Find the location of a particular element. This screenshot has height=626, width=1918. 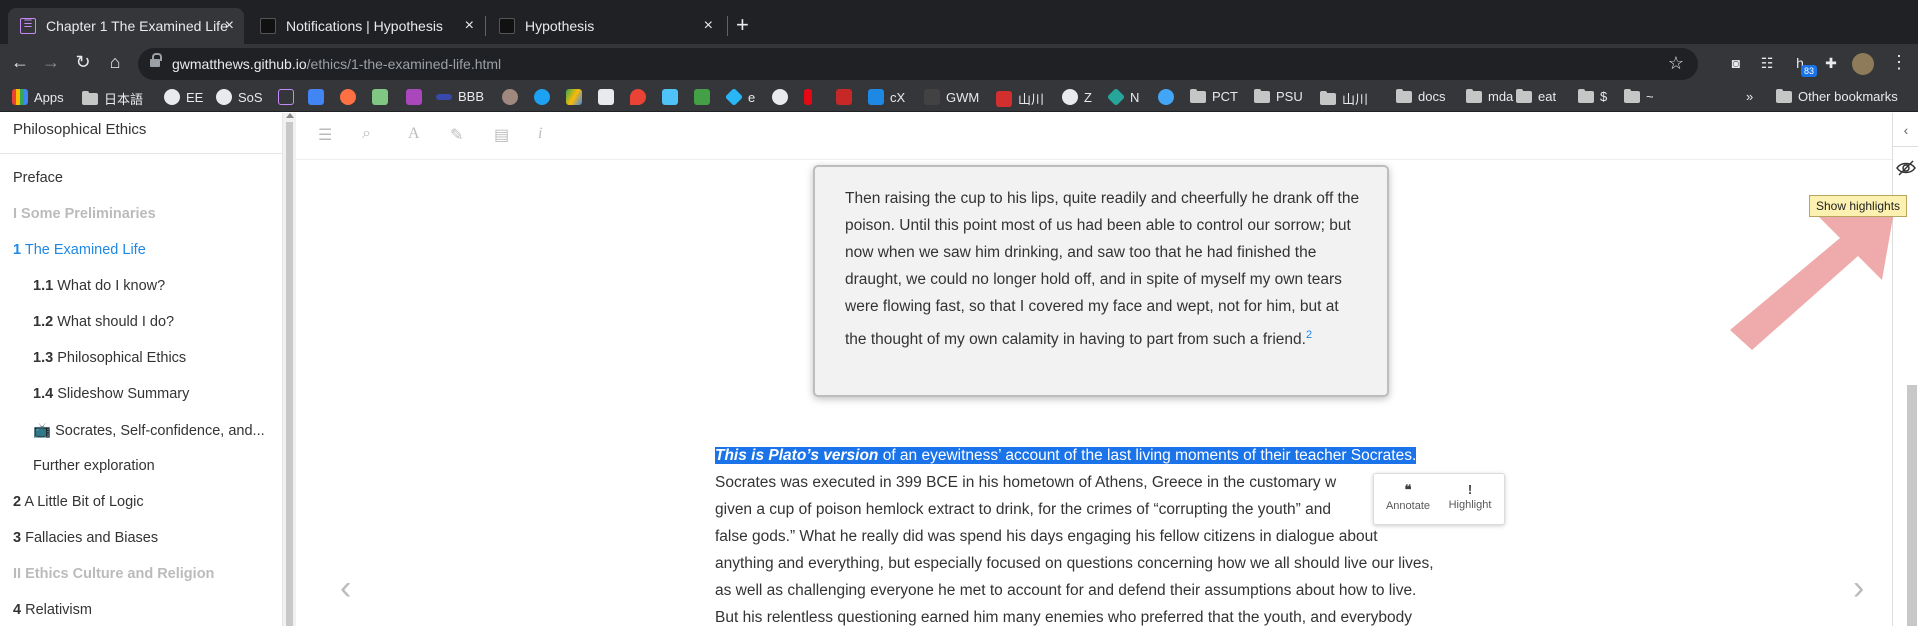

bookmark-gwm: GWM is located at coordinates (951, 97).